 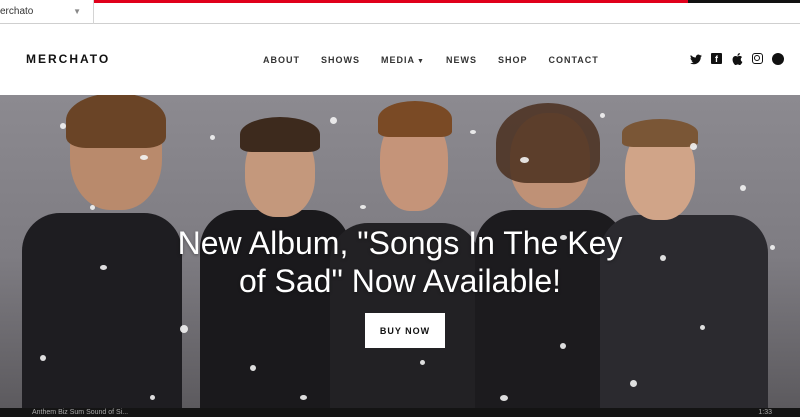 What do you see at coordinates (405, 330) in the screenshot?
I see `buy-now-button: BUY NOW` at bounding box center [405, 330].